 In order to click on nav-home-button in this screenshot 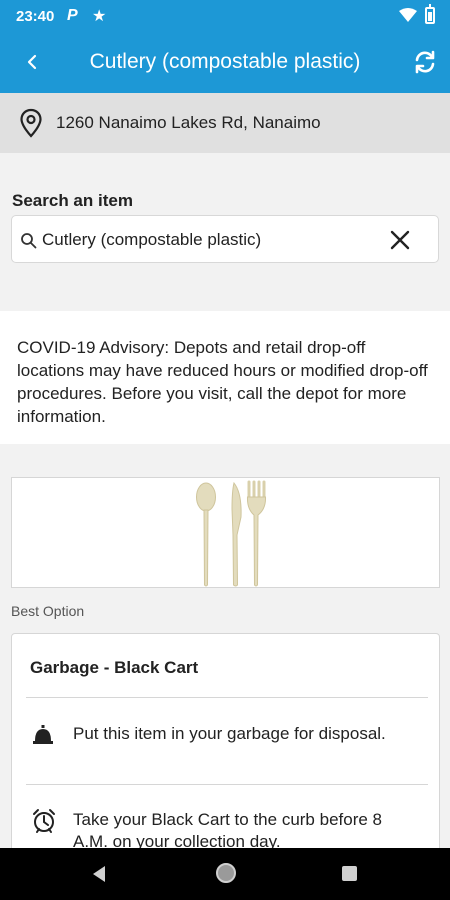, I will do `click(226, 873)`.